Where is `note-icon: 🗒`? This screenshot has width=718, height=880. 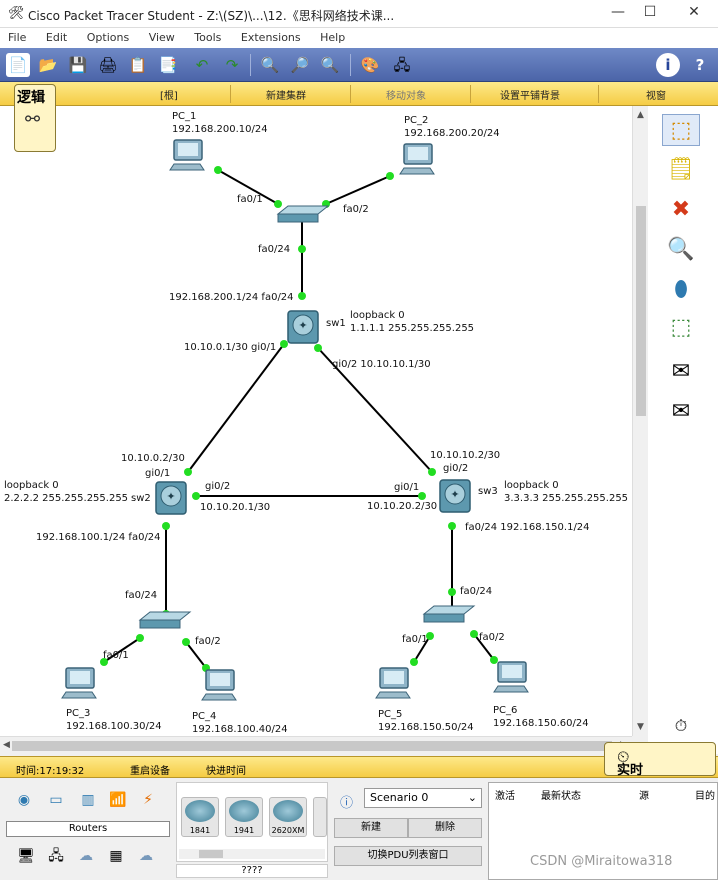
note-icon: 🗒 is located at coordinates (681, 170).